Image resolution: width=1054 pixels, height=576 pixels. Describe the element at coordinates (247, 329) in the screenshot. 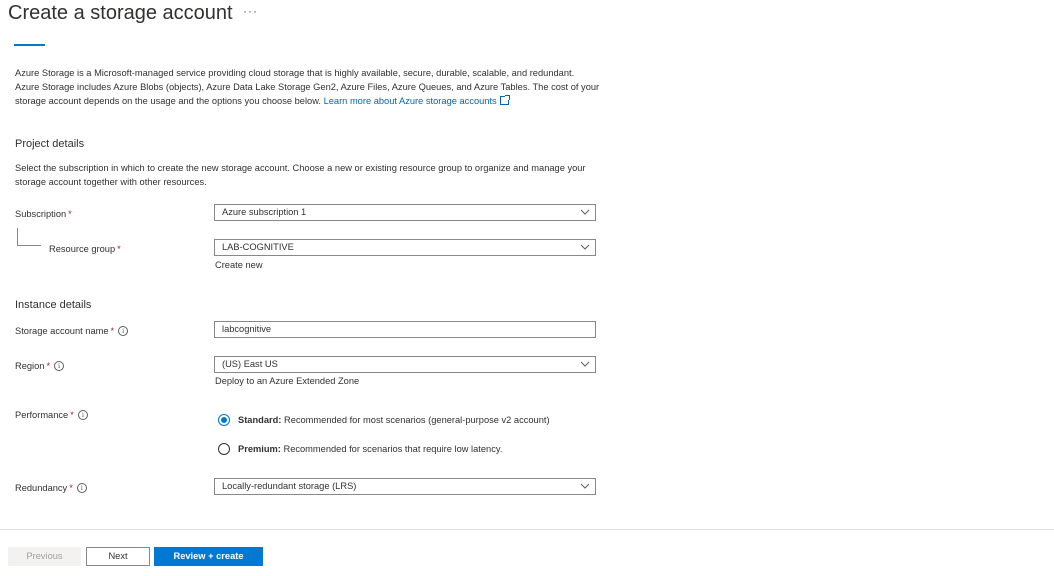

I see `storage-account-name-value: labcognitive` at that location.